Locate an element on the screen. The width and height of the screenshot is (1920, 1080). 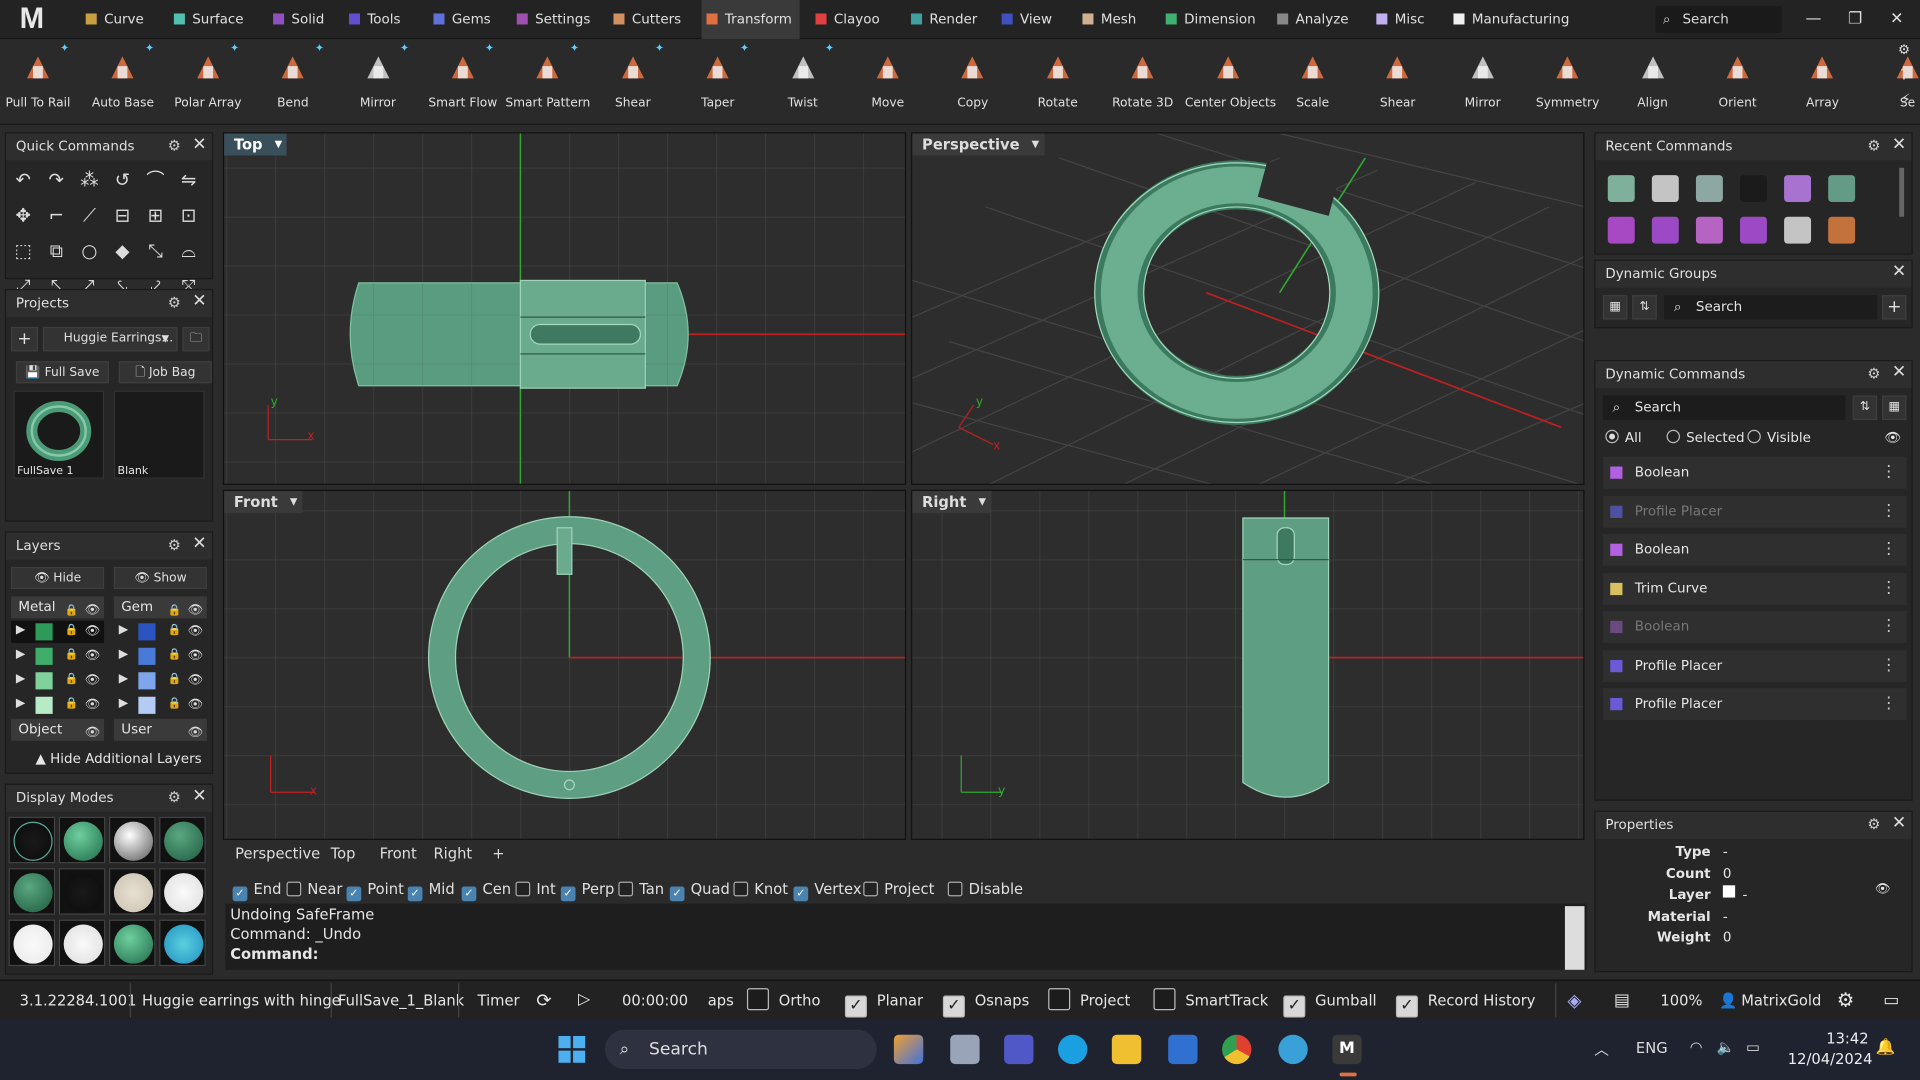
extend-icon: ⟋ is located at coordinates (89, 215).